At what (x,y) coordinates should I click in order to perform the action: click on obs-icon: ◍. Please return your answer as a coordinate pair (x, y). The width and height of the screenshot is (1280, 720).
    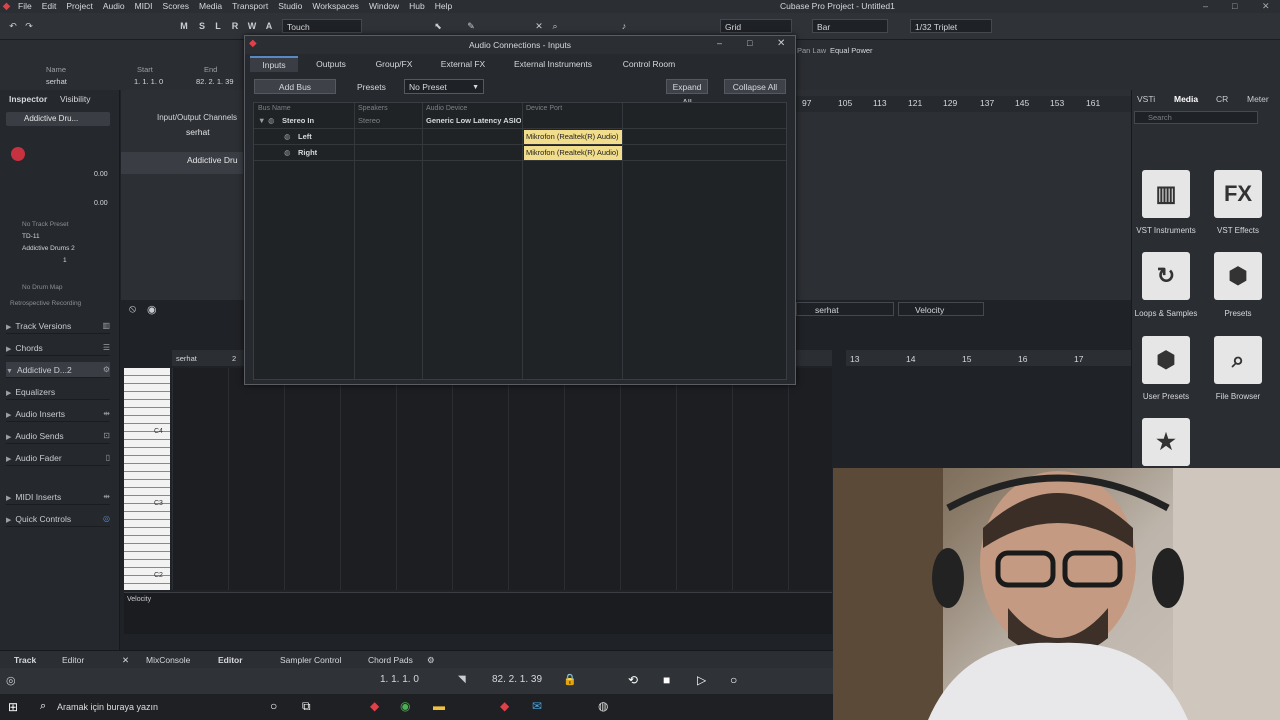
    Looking at the image, I should click on (603, 706).